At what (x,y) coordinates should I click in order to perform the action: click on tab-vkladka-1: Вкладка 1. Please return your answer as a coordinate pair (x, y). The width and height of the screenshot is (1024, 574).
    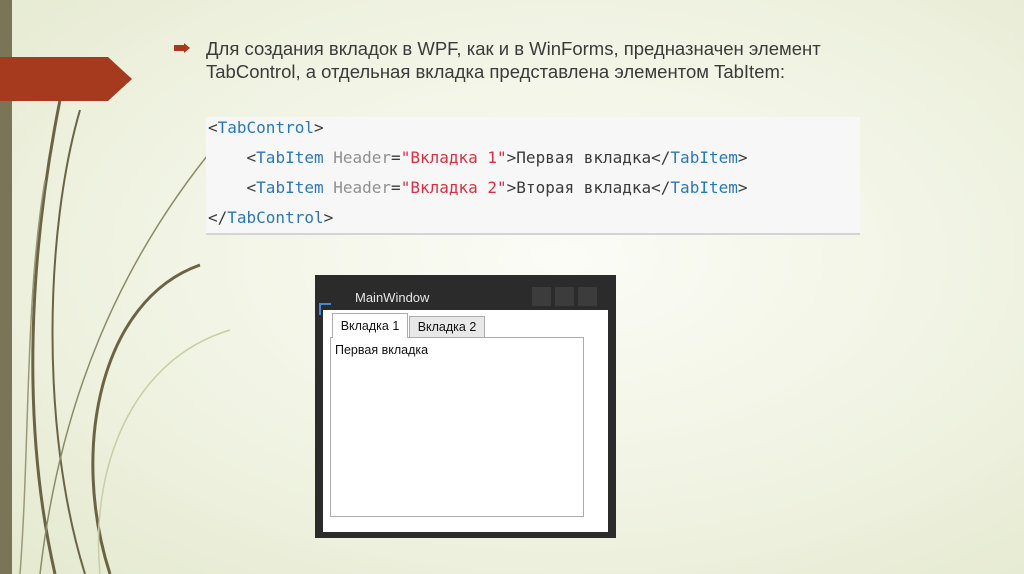
    Looking at the image, I should click on (370, 325).